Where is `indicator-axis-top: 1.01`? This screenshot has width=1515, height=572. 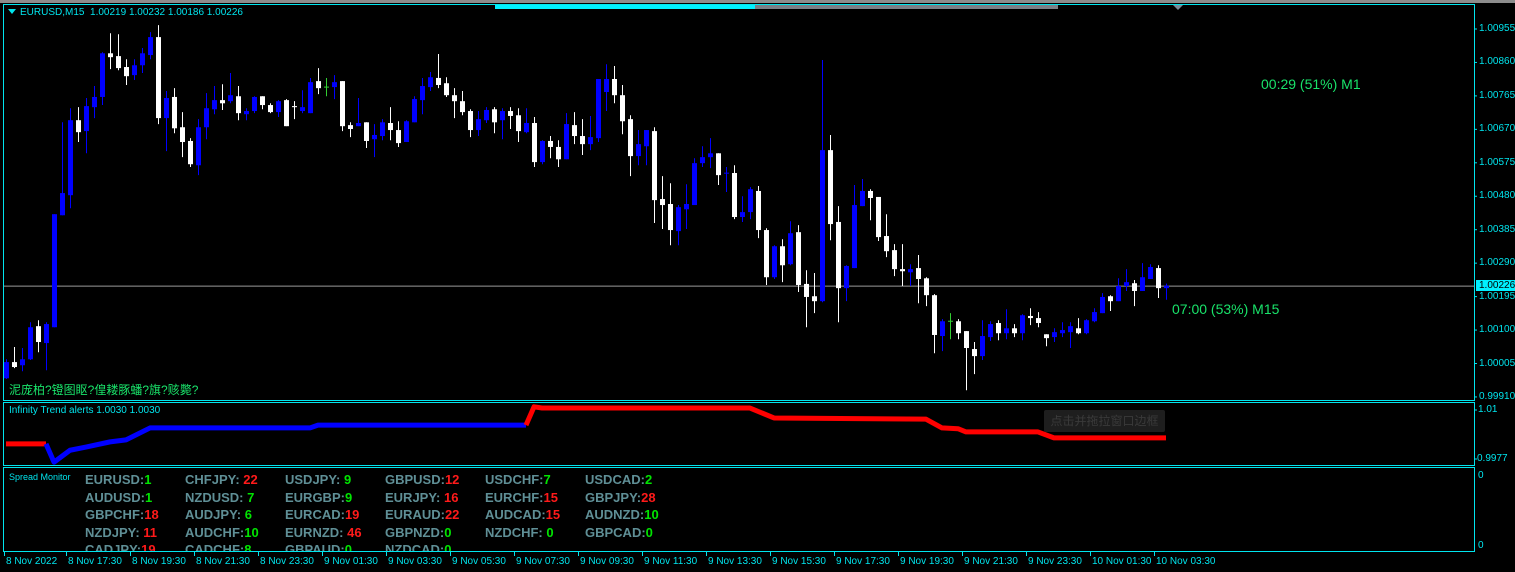 indicator-axis-top: 1.01 is located at coordinates (1488, 409).